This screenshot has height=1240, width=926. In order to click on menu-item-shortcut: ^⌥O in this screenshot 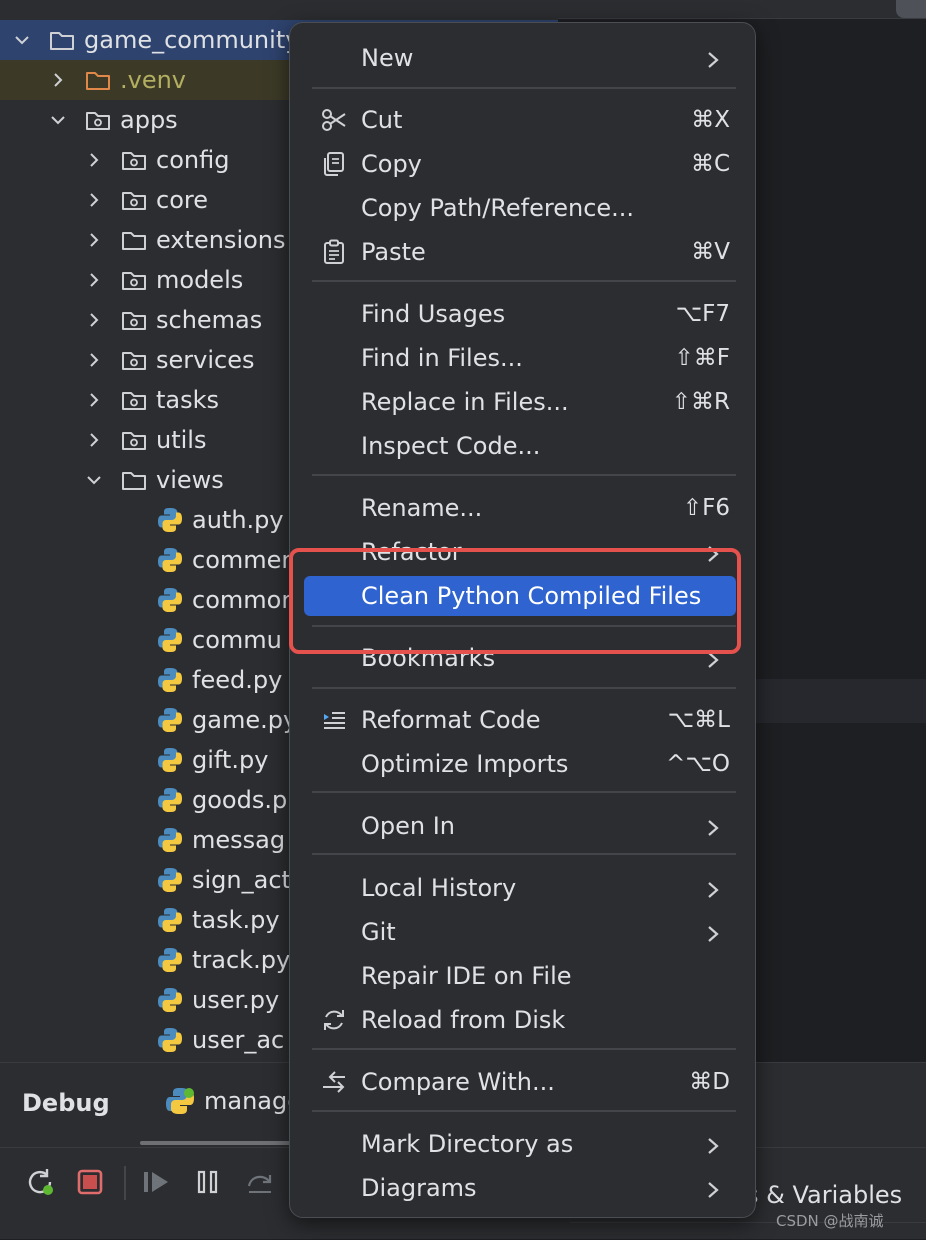, I will do `click(698, 764)`.